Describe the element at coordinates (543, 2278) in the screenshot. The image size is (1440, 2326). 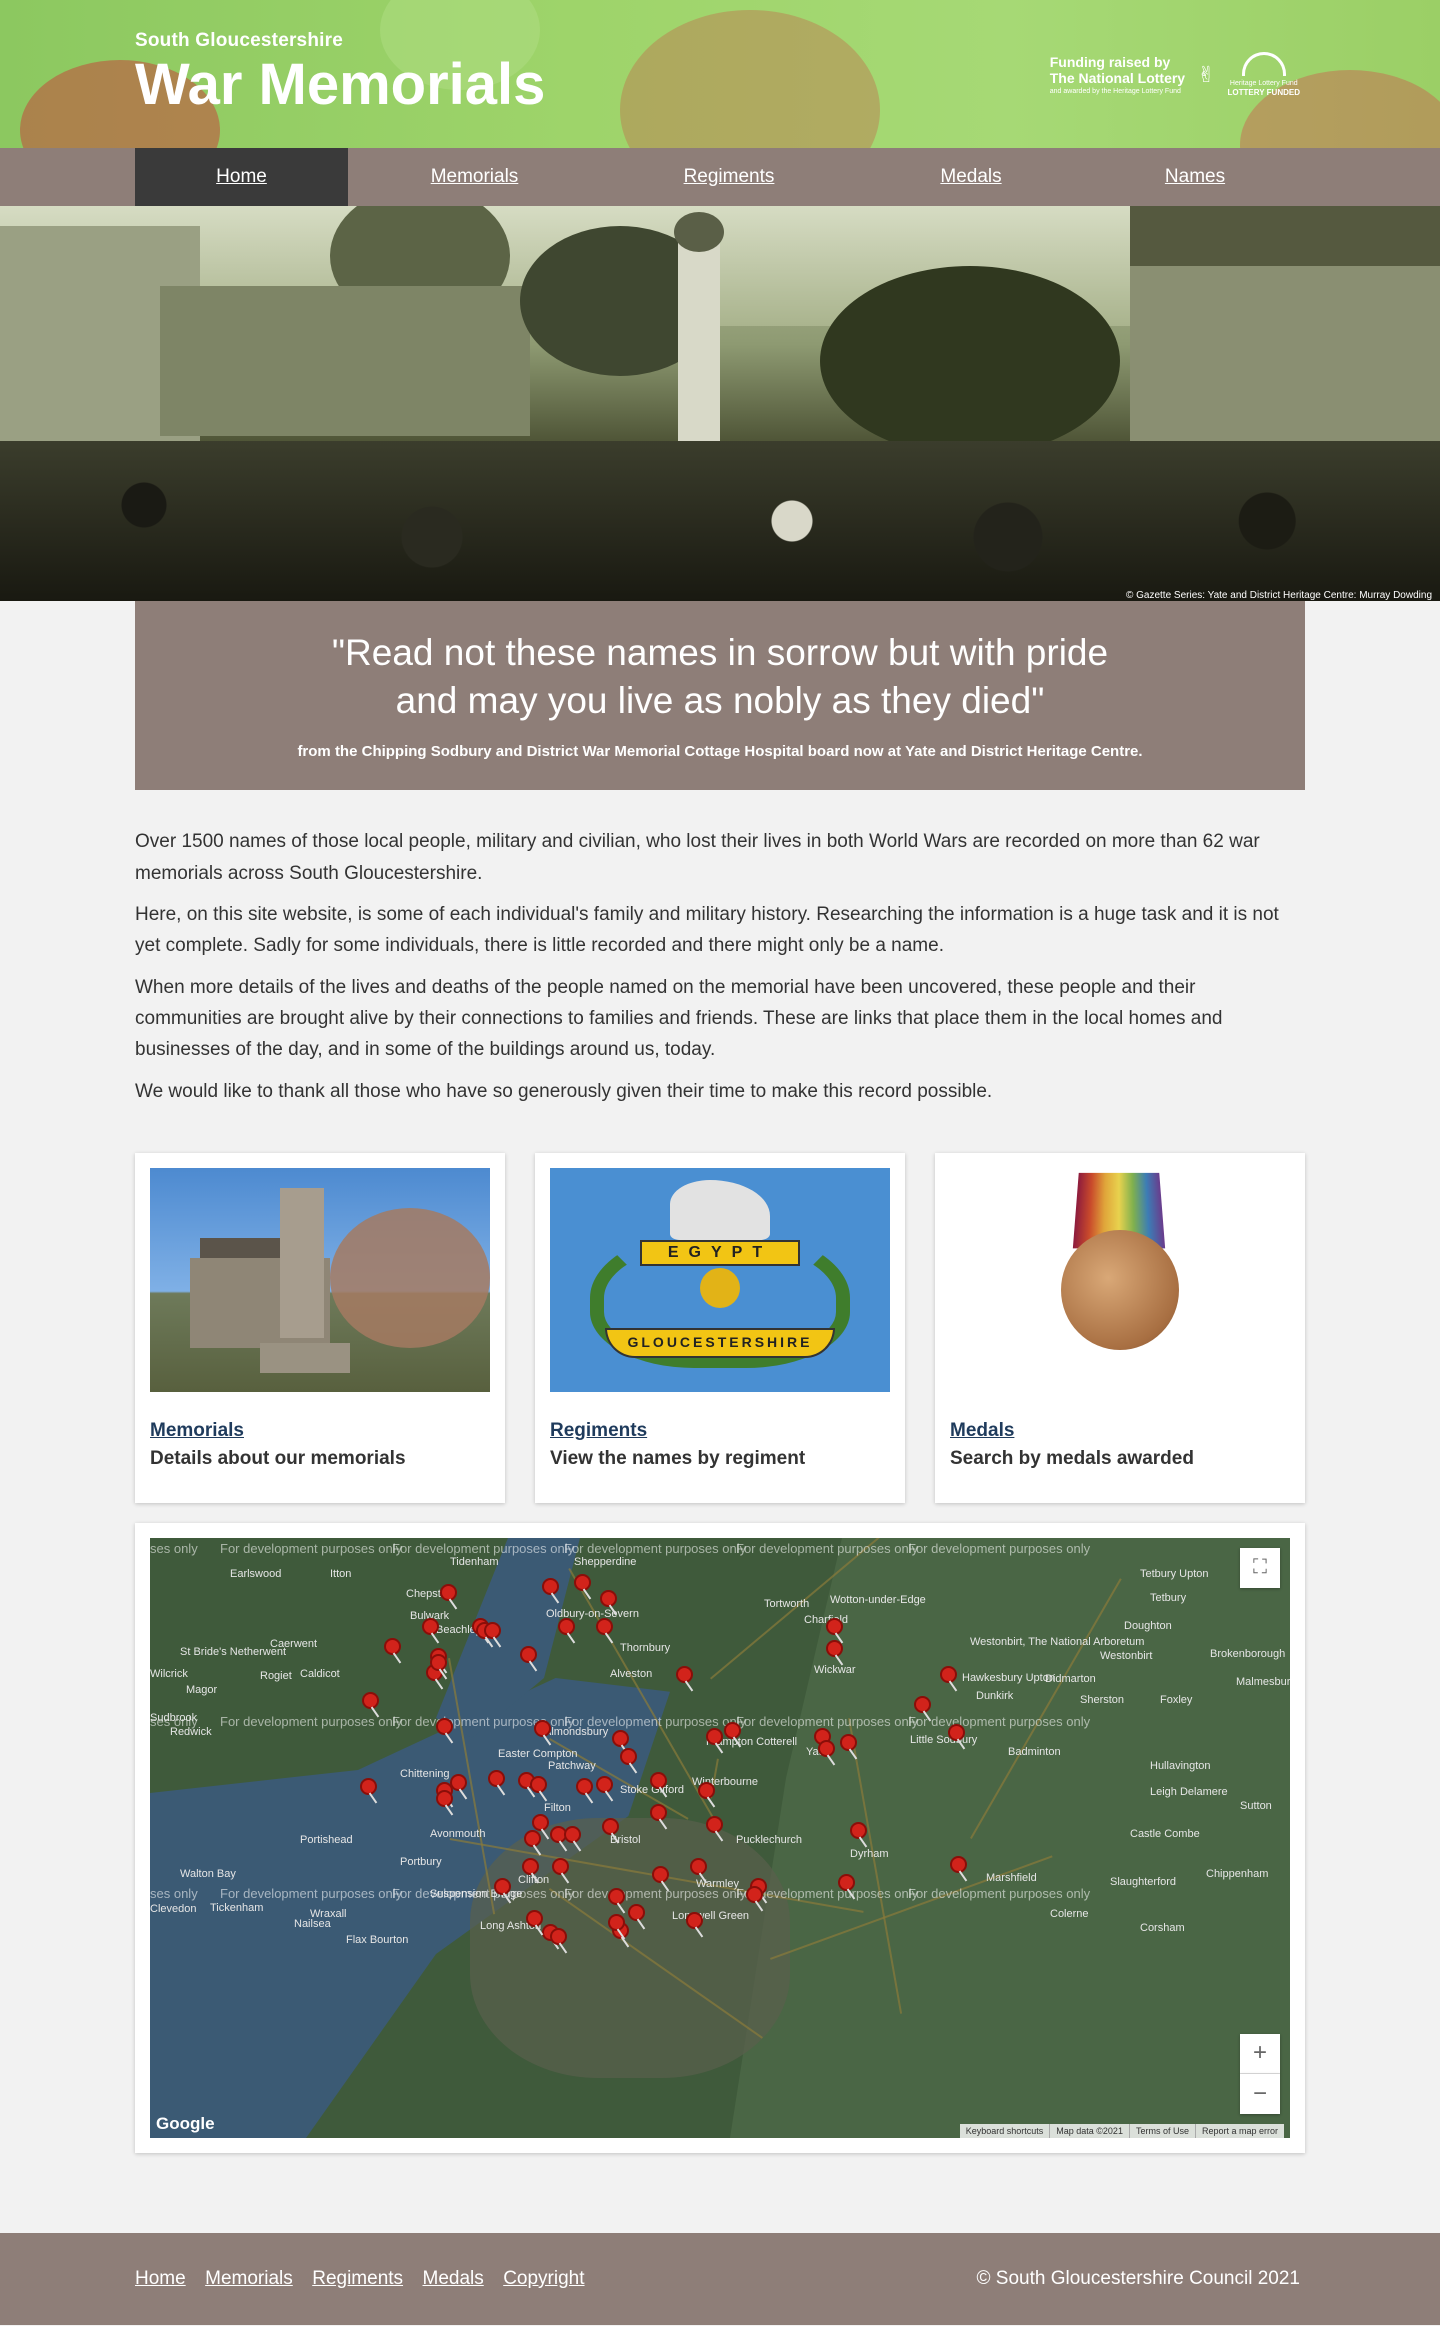
I see `footer-link-copyright: Copyright` at that location.